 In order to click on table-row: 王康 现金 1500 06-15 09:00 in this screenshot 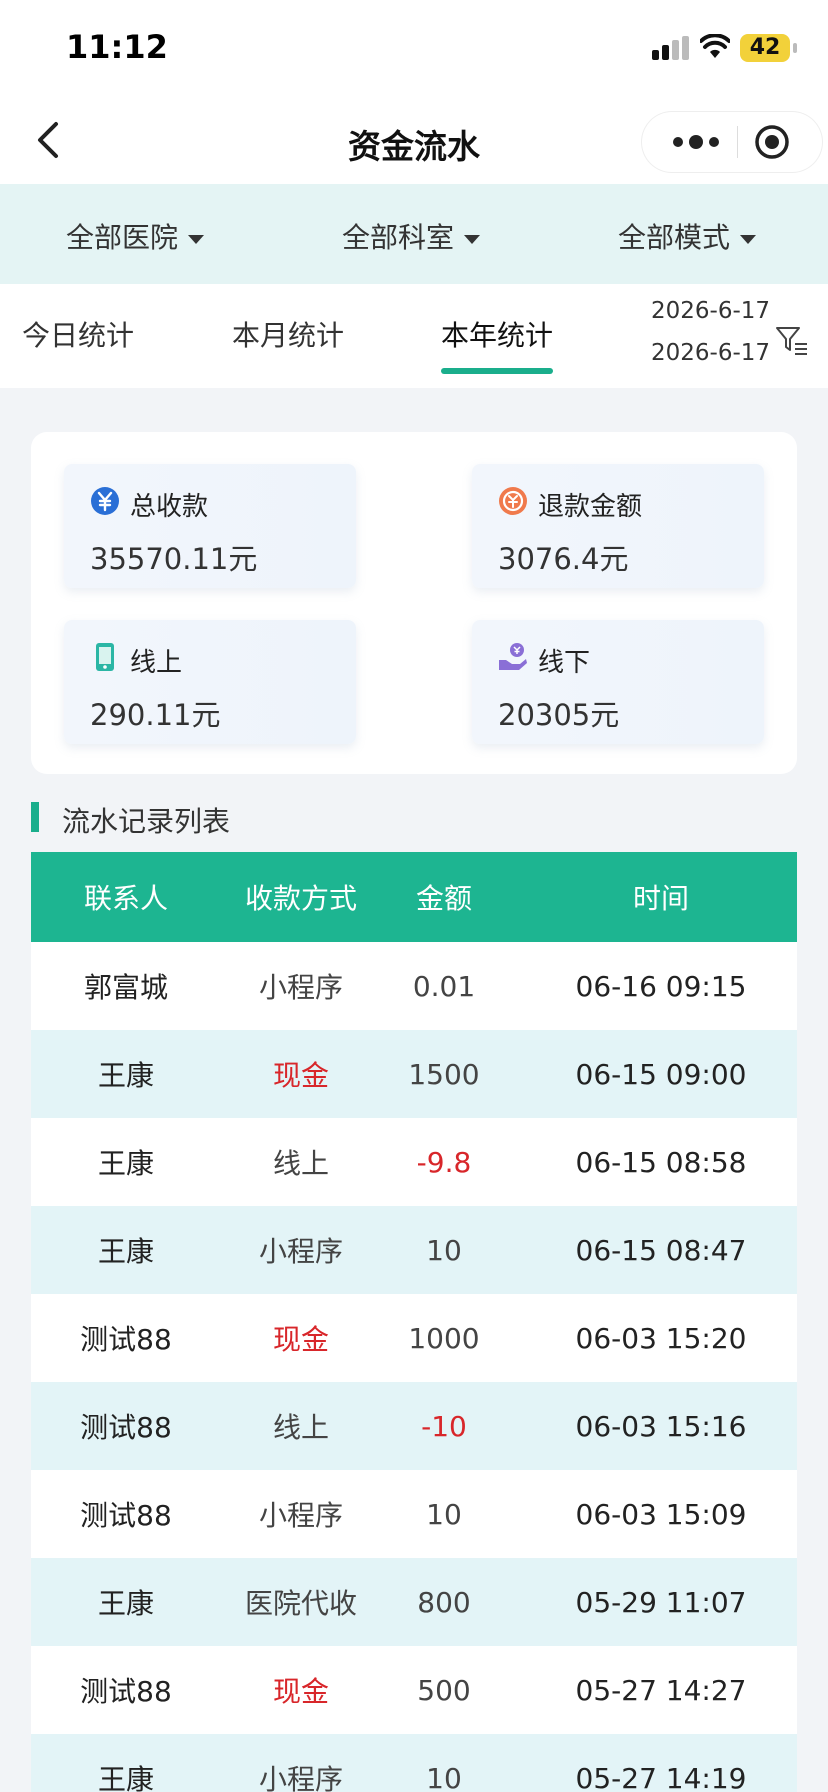, I will do `click(414, 1074)`.